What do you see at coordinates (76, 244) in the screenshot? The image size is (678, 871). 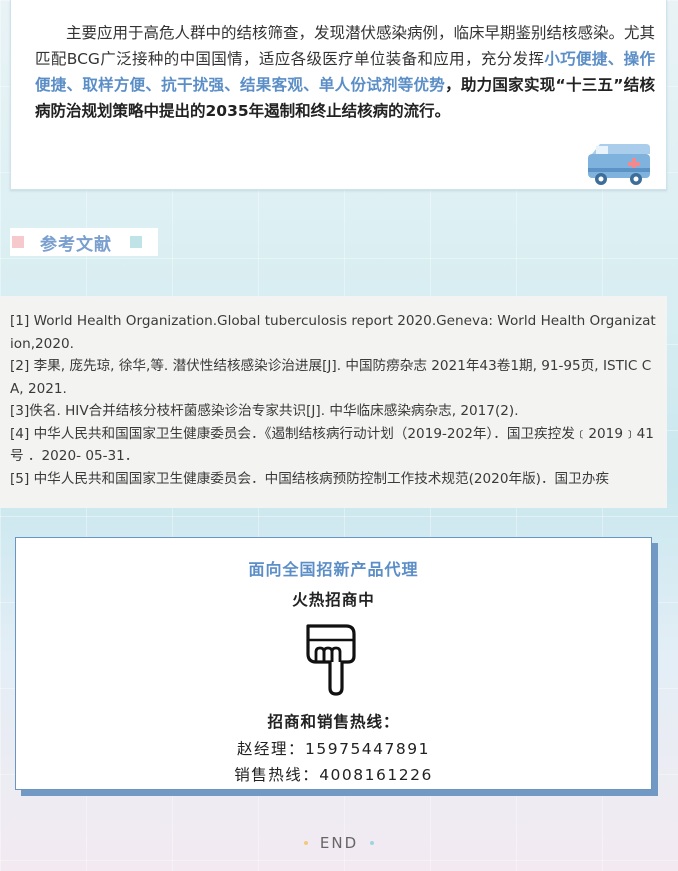 I see `references-title: 参考文献` at bounding box center [76, 244].